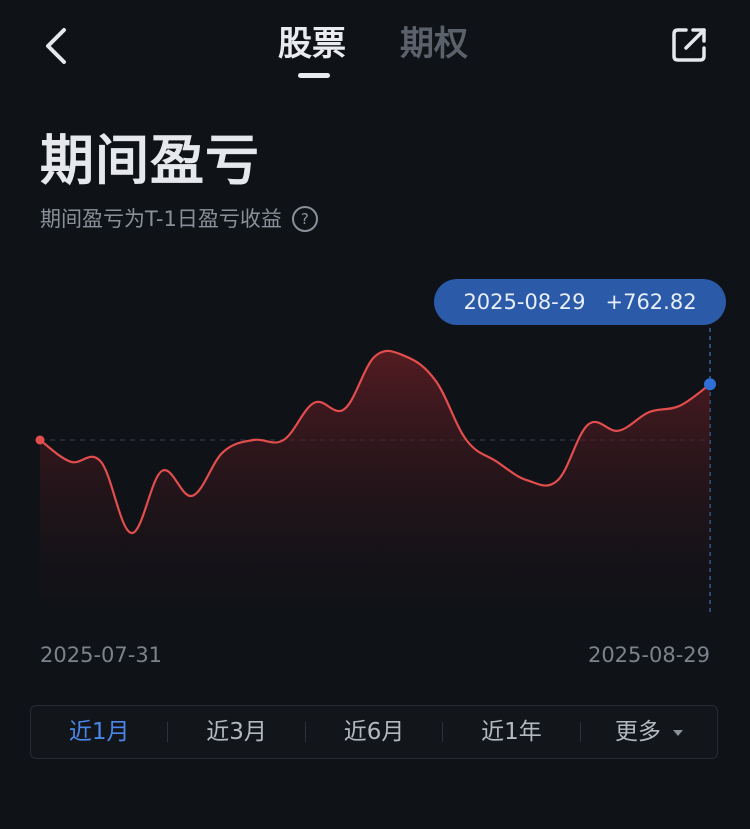 The image size is (750, 829). Describe the element at coordinates (312, 44) in the screenshot. I see `tab-stocks: 股票` at that location.